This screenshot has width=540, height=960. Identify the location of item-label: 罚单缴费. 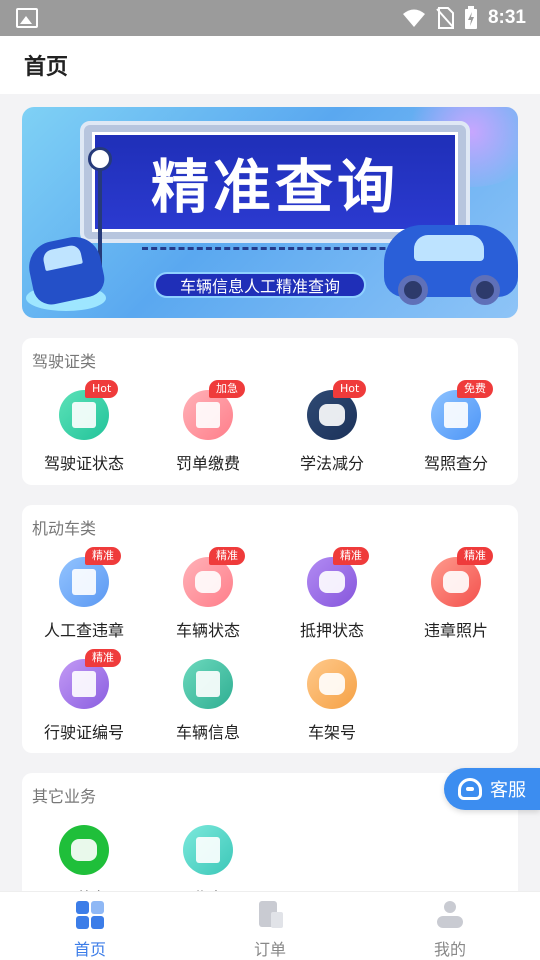
(207, 463).